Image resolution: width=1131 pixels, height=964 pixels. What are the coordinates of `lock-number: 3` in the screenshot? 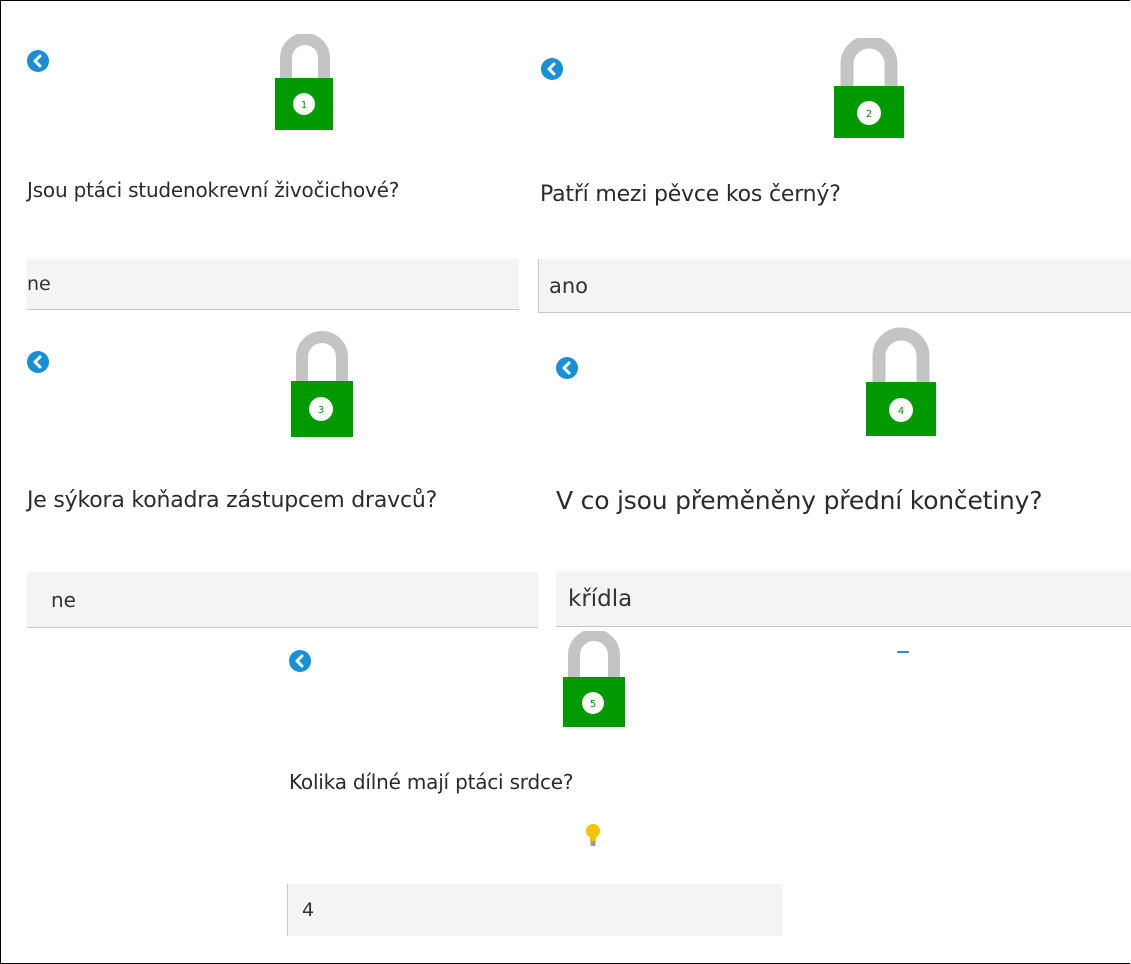 It's located at (321, 410).